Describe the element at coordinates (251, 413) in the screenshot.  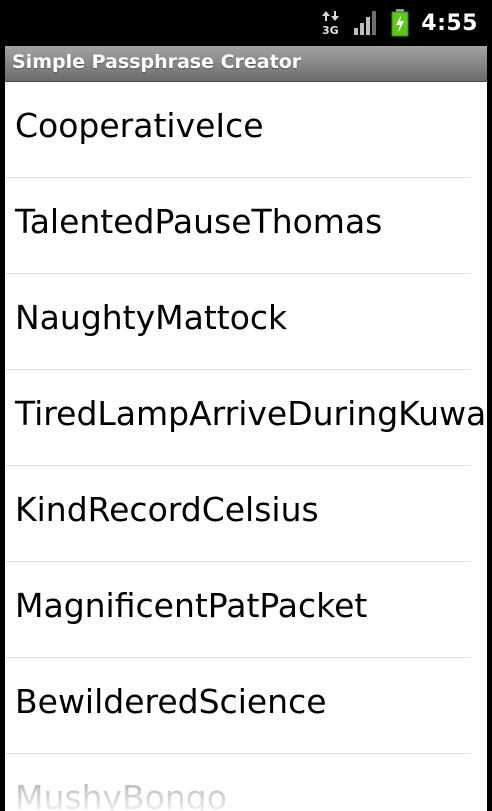
I see `passphrase-text: TiredLampArriveDuringKuwait` at that location.